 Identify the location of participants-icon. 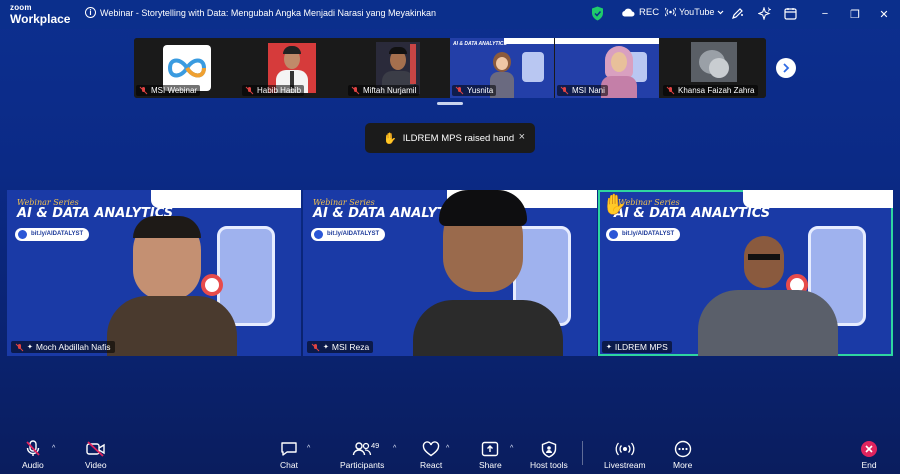
(362, 449).